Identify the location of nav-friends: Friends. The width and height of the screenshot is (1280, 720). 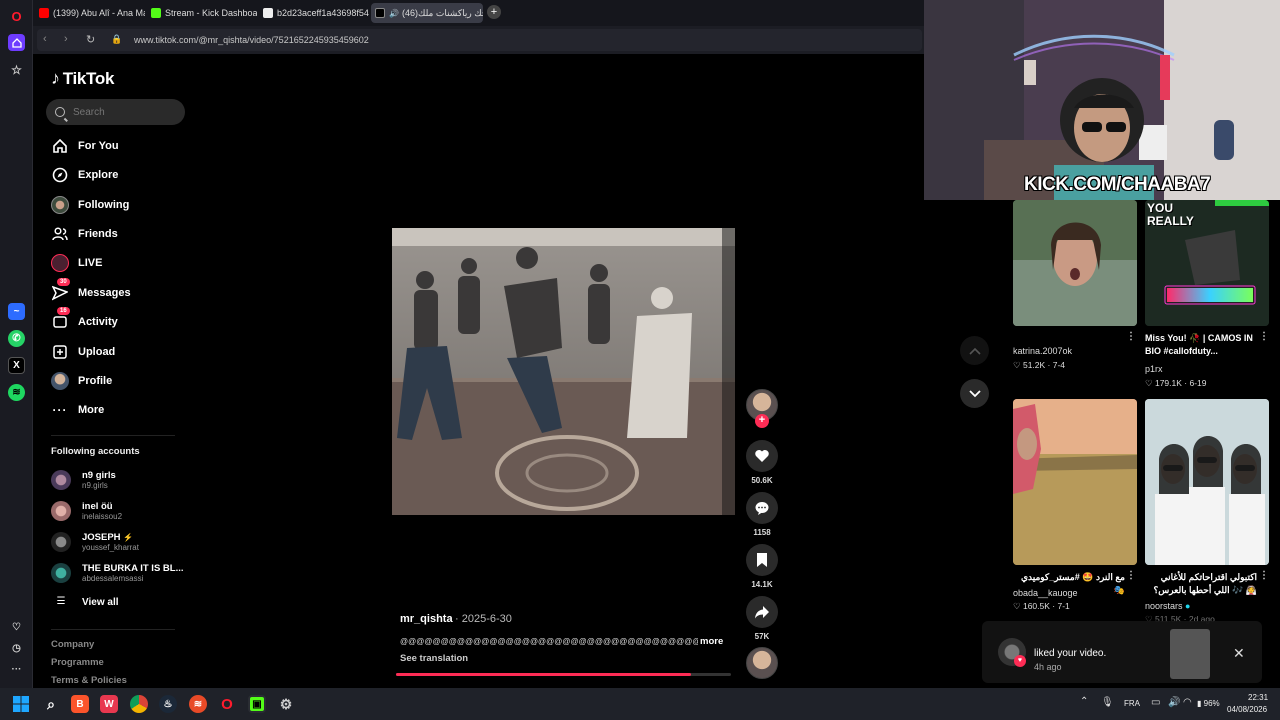
(84, 234).